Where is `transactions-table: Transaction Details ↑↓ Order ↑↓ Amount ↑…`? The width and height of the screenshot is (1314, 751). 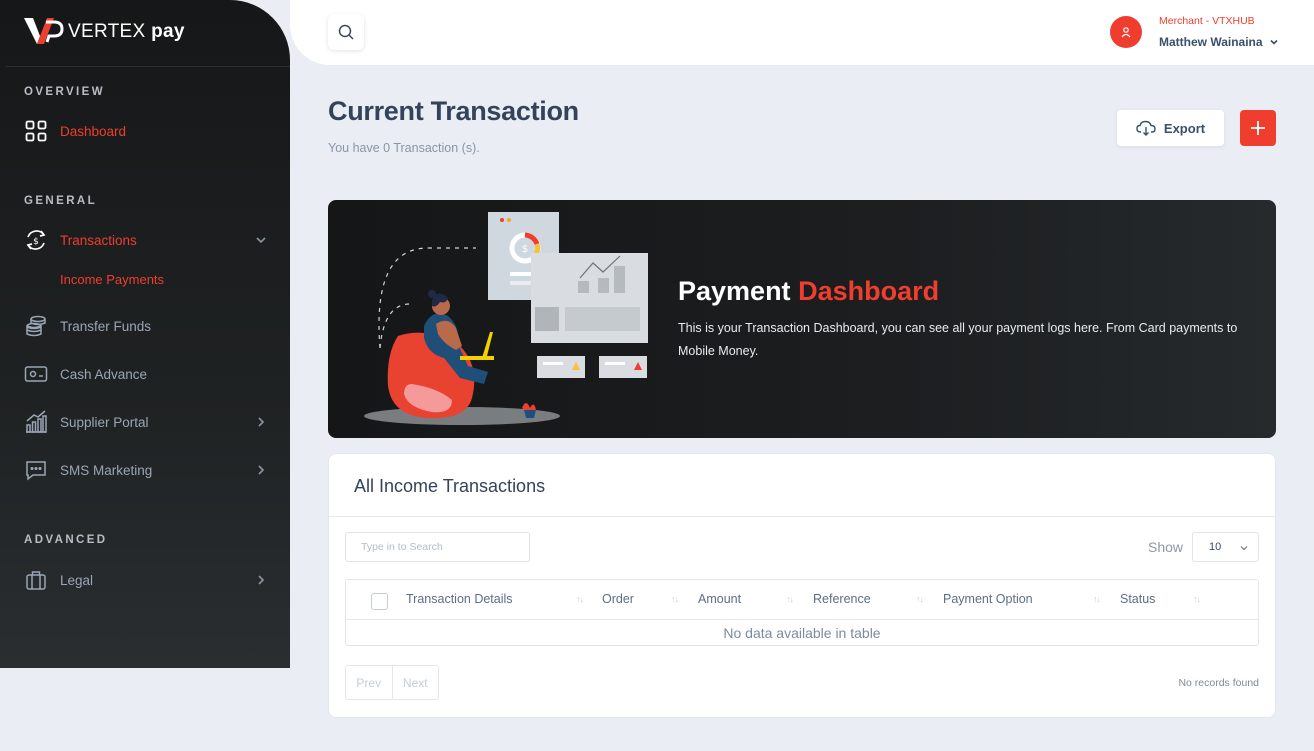 transactions-table: Transaction Details ↑↓ Order ↑↓ Amount ↑… is located at coordinates (802, 612).